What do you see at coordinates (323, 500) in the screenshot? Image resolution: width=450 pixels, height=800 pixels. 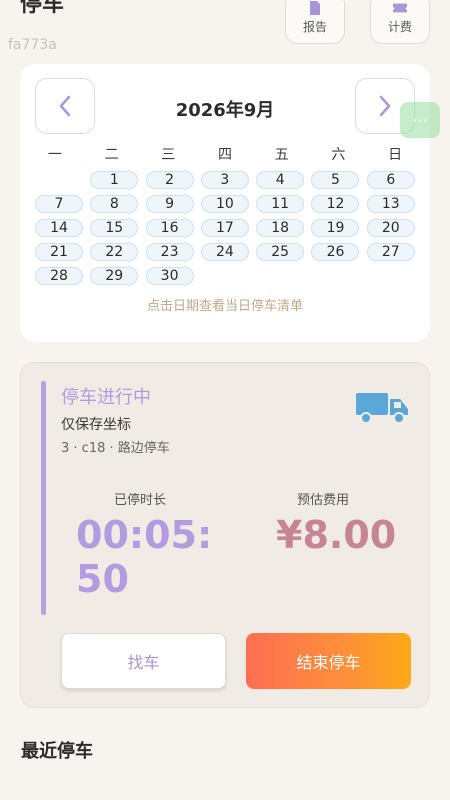 I see `fee-label: 预估费用` at bounding box center [323, 500].